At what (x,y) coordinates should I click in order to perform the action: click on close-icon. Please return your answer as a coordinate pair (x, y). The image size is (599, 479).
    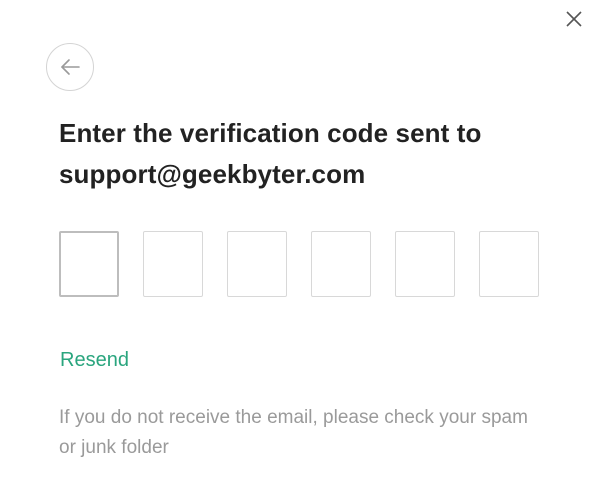
    Looking at the image, I should click on (574, 19).